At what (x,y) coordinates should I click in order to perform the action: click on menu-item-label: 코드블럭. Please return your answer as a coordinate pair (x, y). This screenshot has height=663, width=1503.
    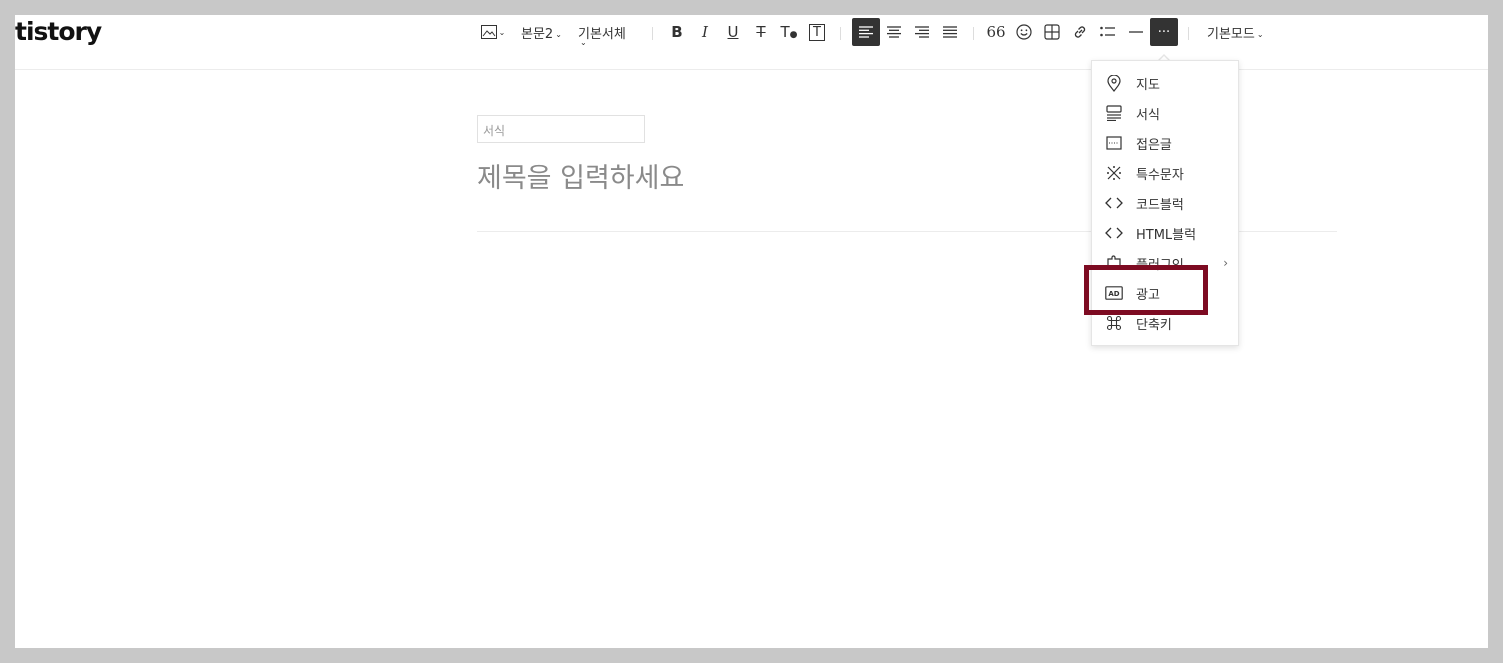
    Looking at the image, I should click on (1160, 205).